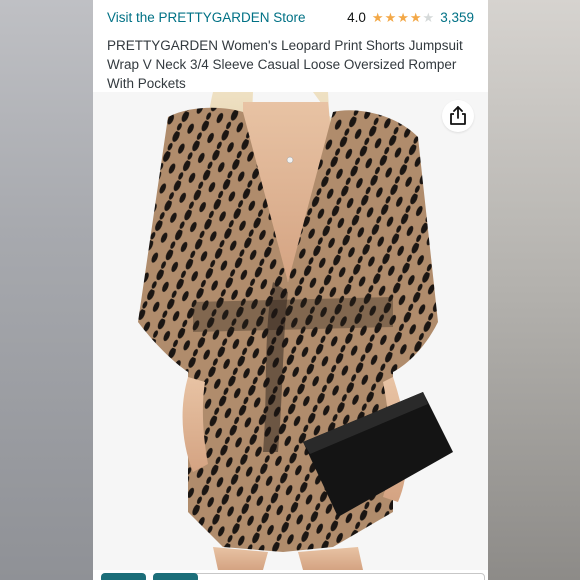 Image resolution: width=580 pixels, height=580 pixels. What do you see at coordinates (175, 576) in the screenshot?
I see `action-button-2-fill` at bounding box center [175, 576].